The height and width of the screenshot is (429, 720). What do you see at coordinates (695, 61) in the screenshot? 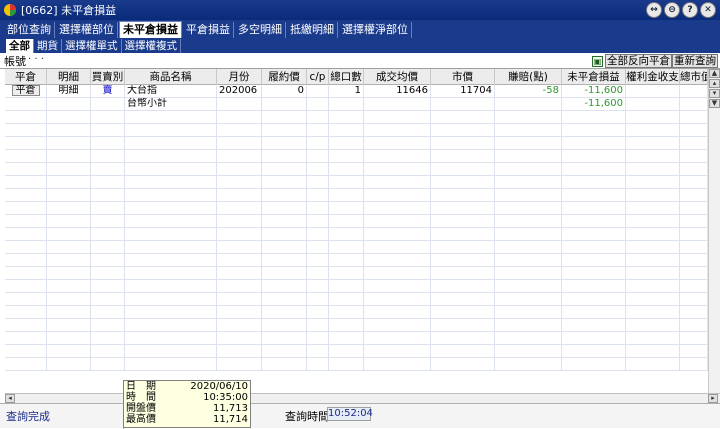
I see `requery-button: 重新查詢` at bounding box center [695, 61].